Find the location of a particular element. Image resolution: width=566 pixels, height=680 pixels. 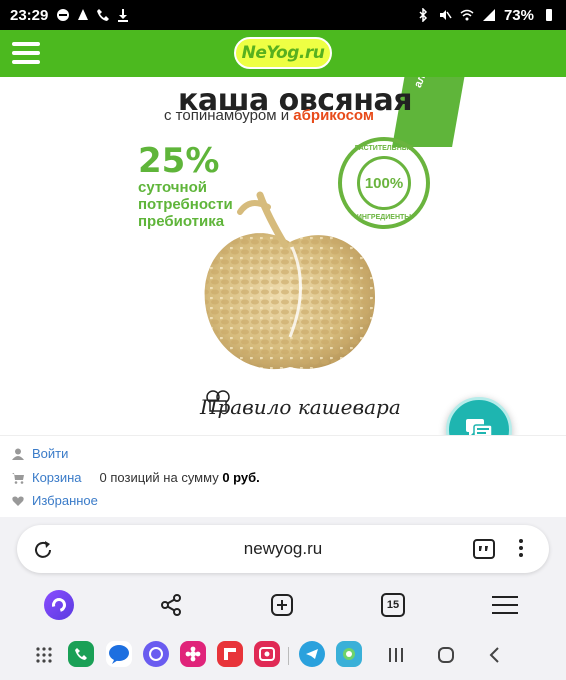

oat-apple-image is located at coordinates (289, 280).